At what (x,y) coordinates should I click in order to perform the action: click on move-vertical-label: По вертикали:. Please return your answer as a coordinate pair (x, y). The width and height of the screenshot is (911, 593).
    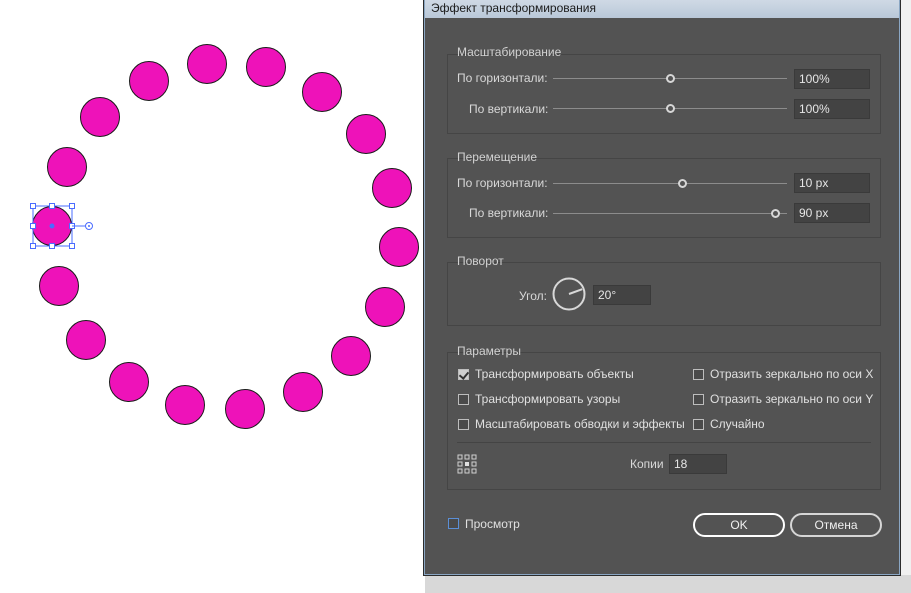
    Looking at the image, I should click on (509, 213).